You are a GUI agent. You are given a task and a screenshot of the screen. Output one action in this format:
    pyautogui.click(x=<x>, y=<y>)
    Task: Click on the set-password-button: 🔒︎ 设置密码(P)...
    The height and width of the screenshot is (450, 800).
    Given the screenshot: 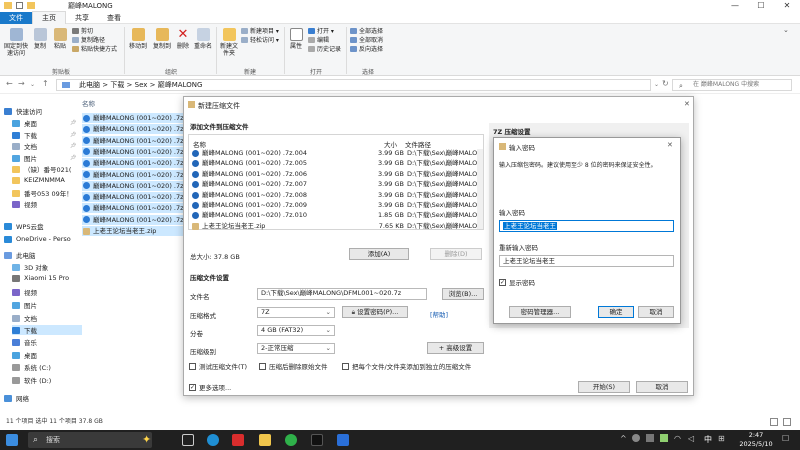 What is the action you would take?
    pyautogui.click(x=375, y=312)
    